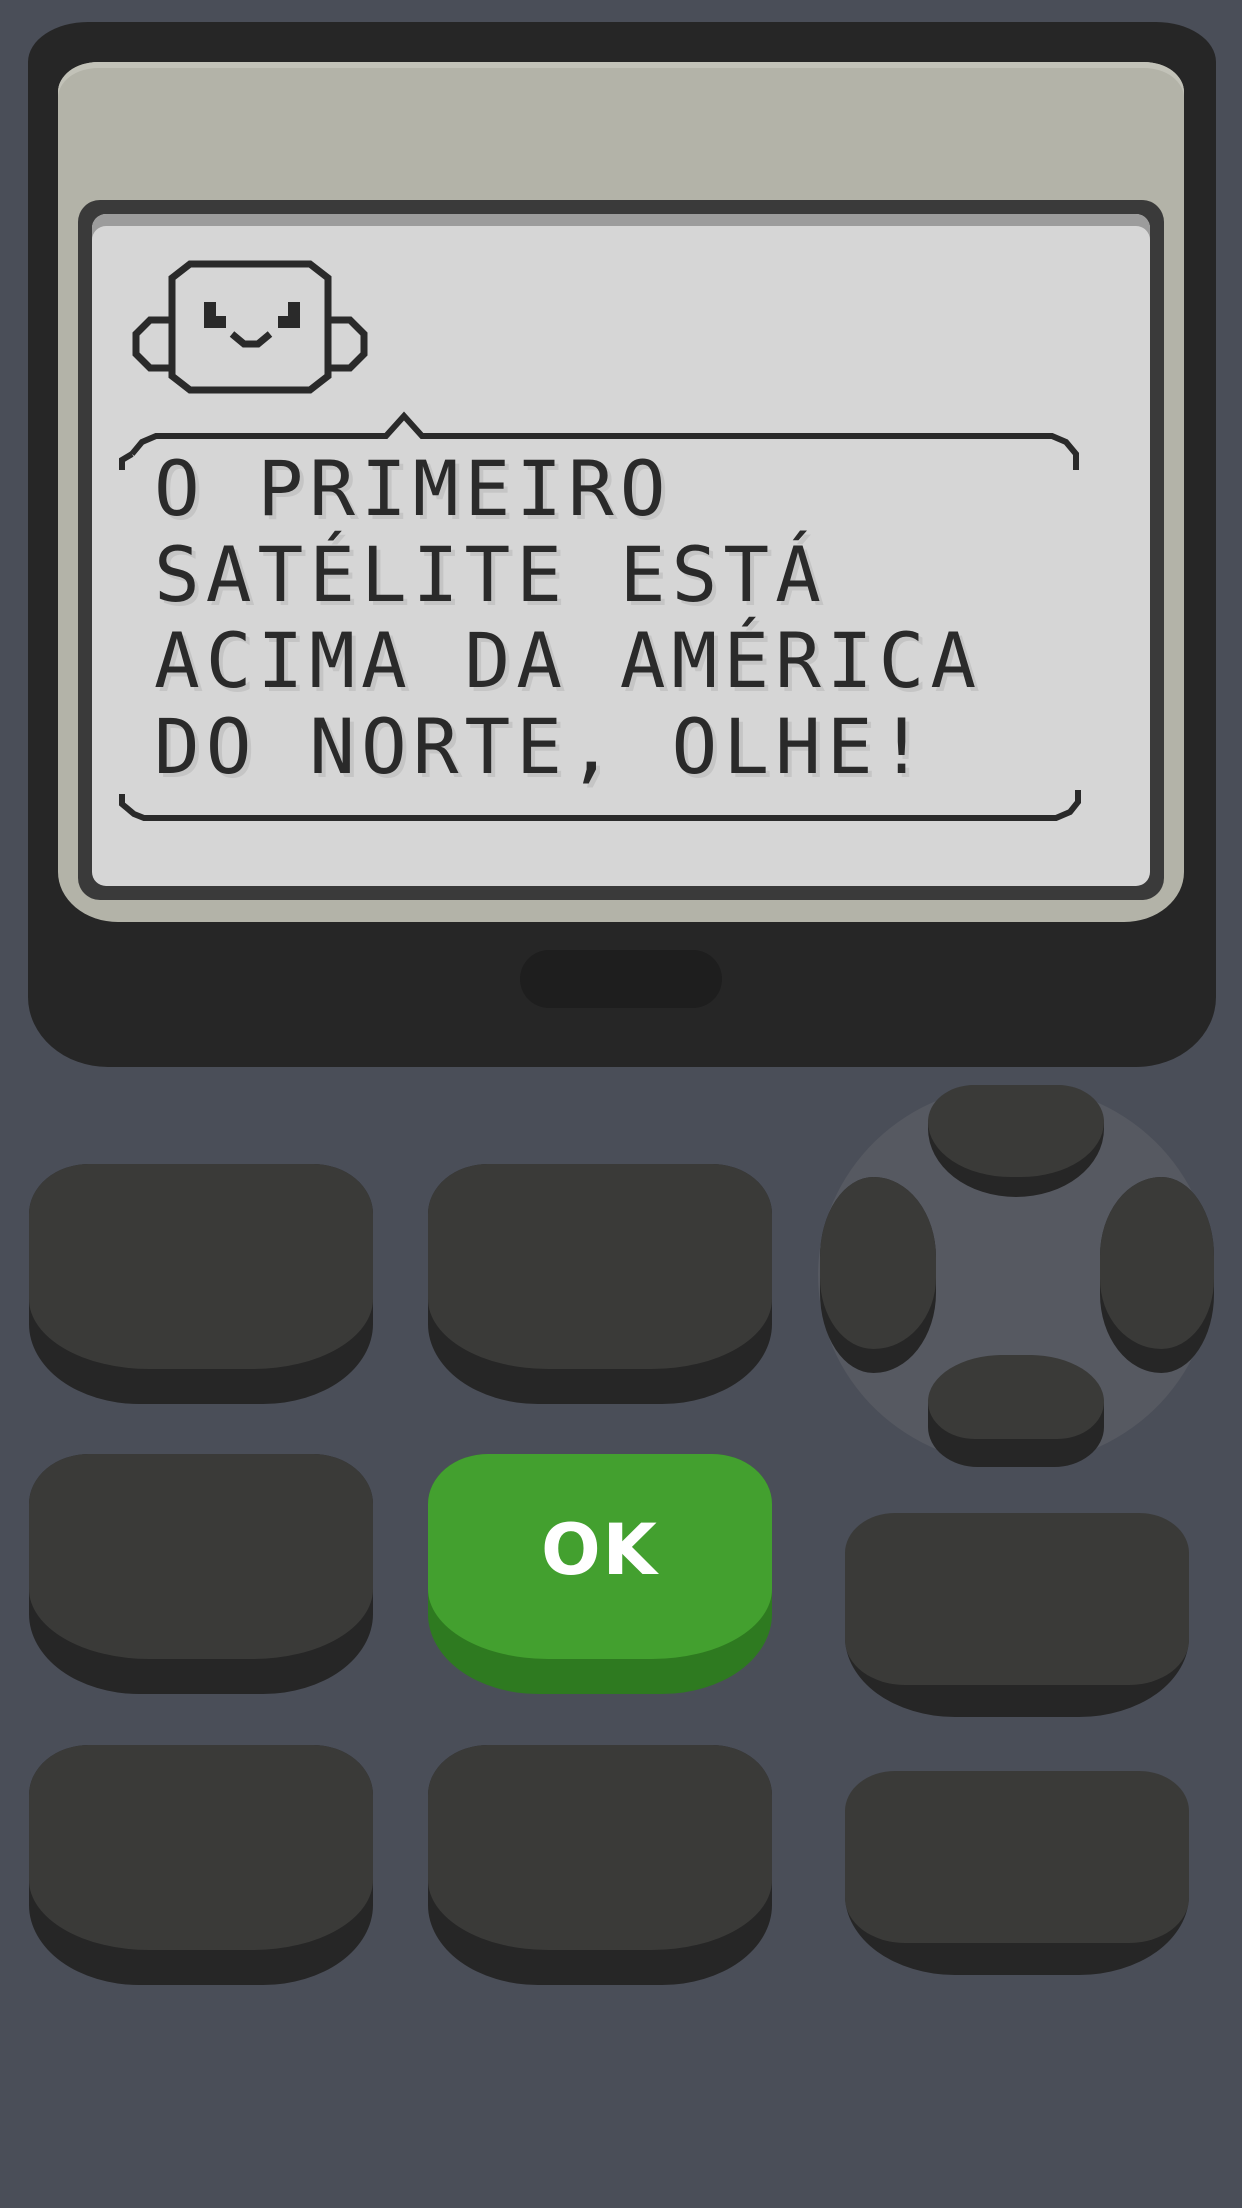  I want to click on message-line: SATÉLITE ESTÁ, so click(490, 574).